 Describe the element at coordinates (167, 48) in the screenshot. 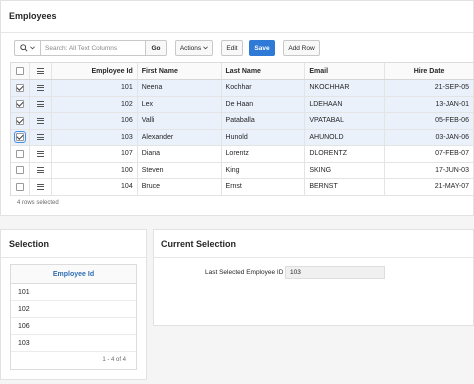

I see `grid-toolbar: Go Actions Edit Save Add Row` at that location.